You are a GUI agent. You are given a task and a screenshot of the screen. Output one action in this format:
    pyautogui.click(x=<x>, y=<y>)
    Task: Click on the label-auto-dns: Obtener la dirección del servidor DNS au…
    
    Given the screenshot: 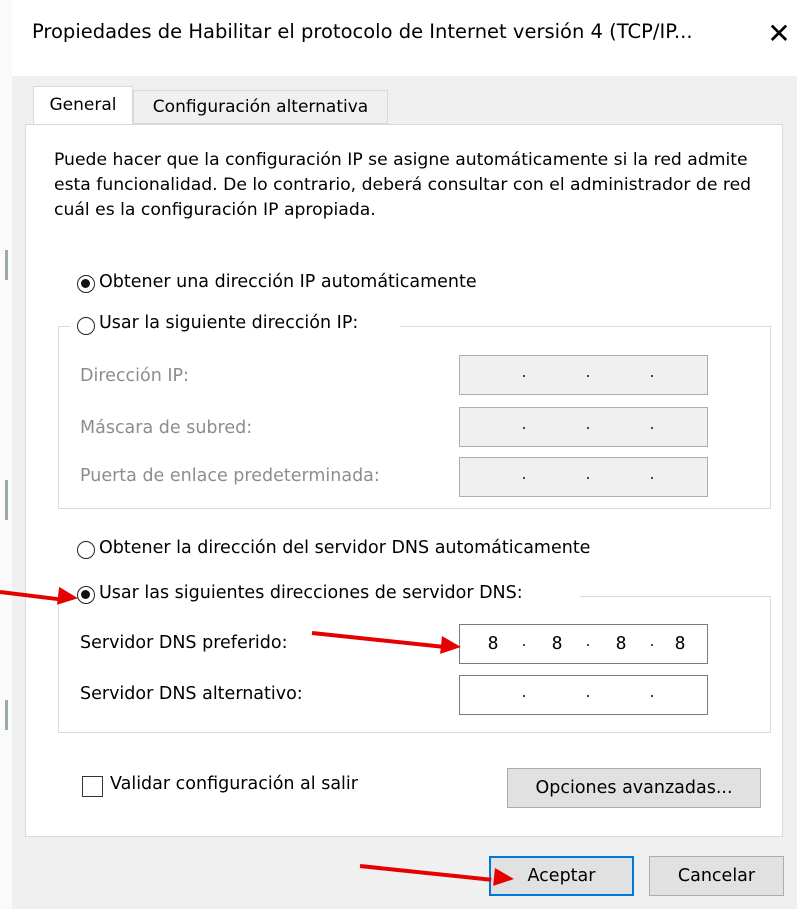 What is the action you would take?
    pyautogui.click(x=344, y=548)
    